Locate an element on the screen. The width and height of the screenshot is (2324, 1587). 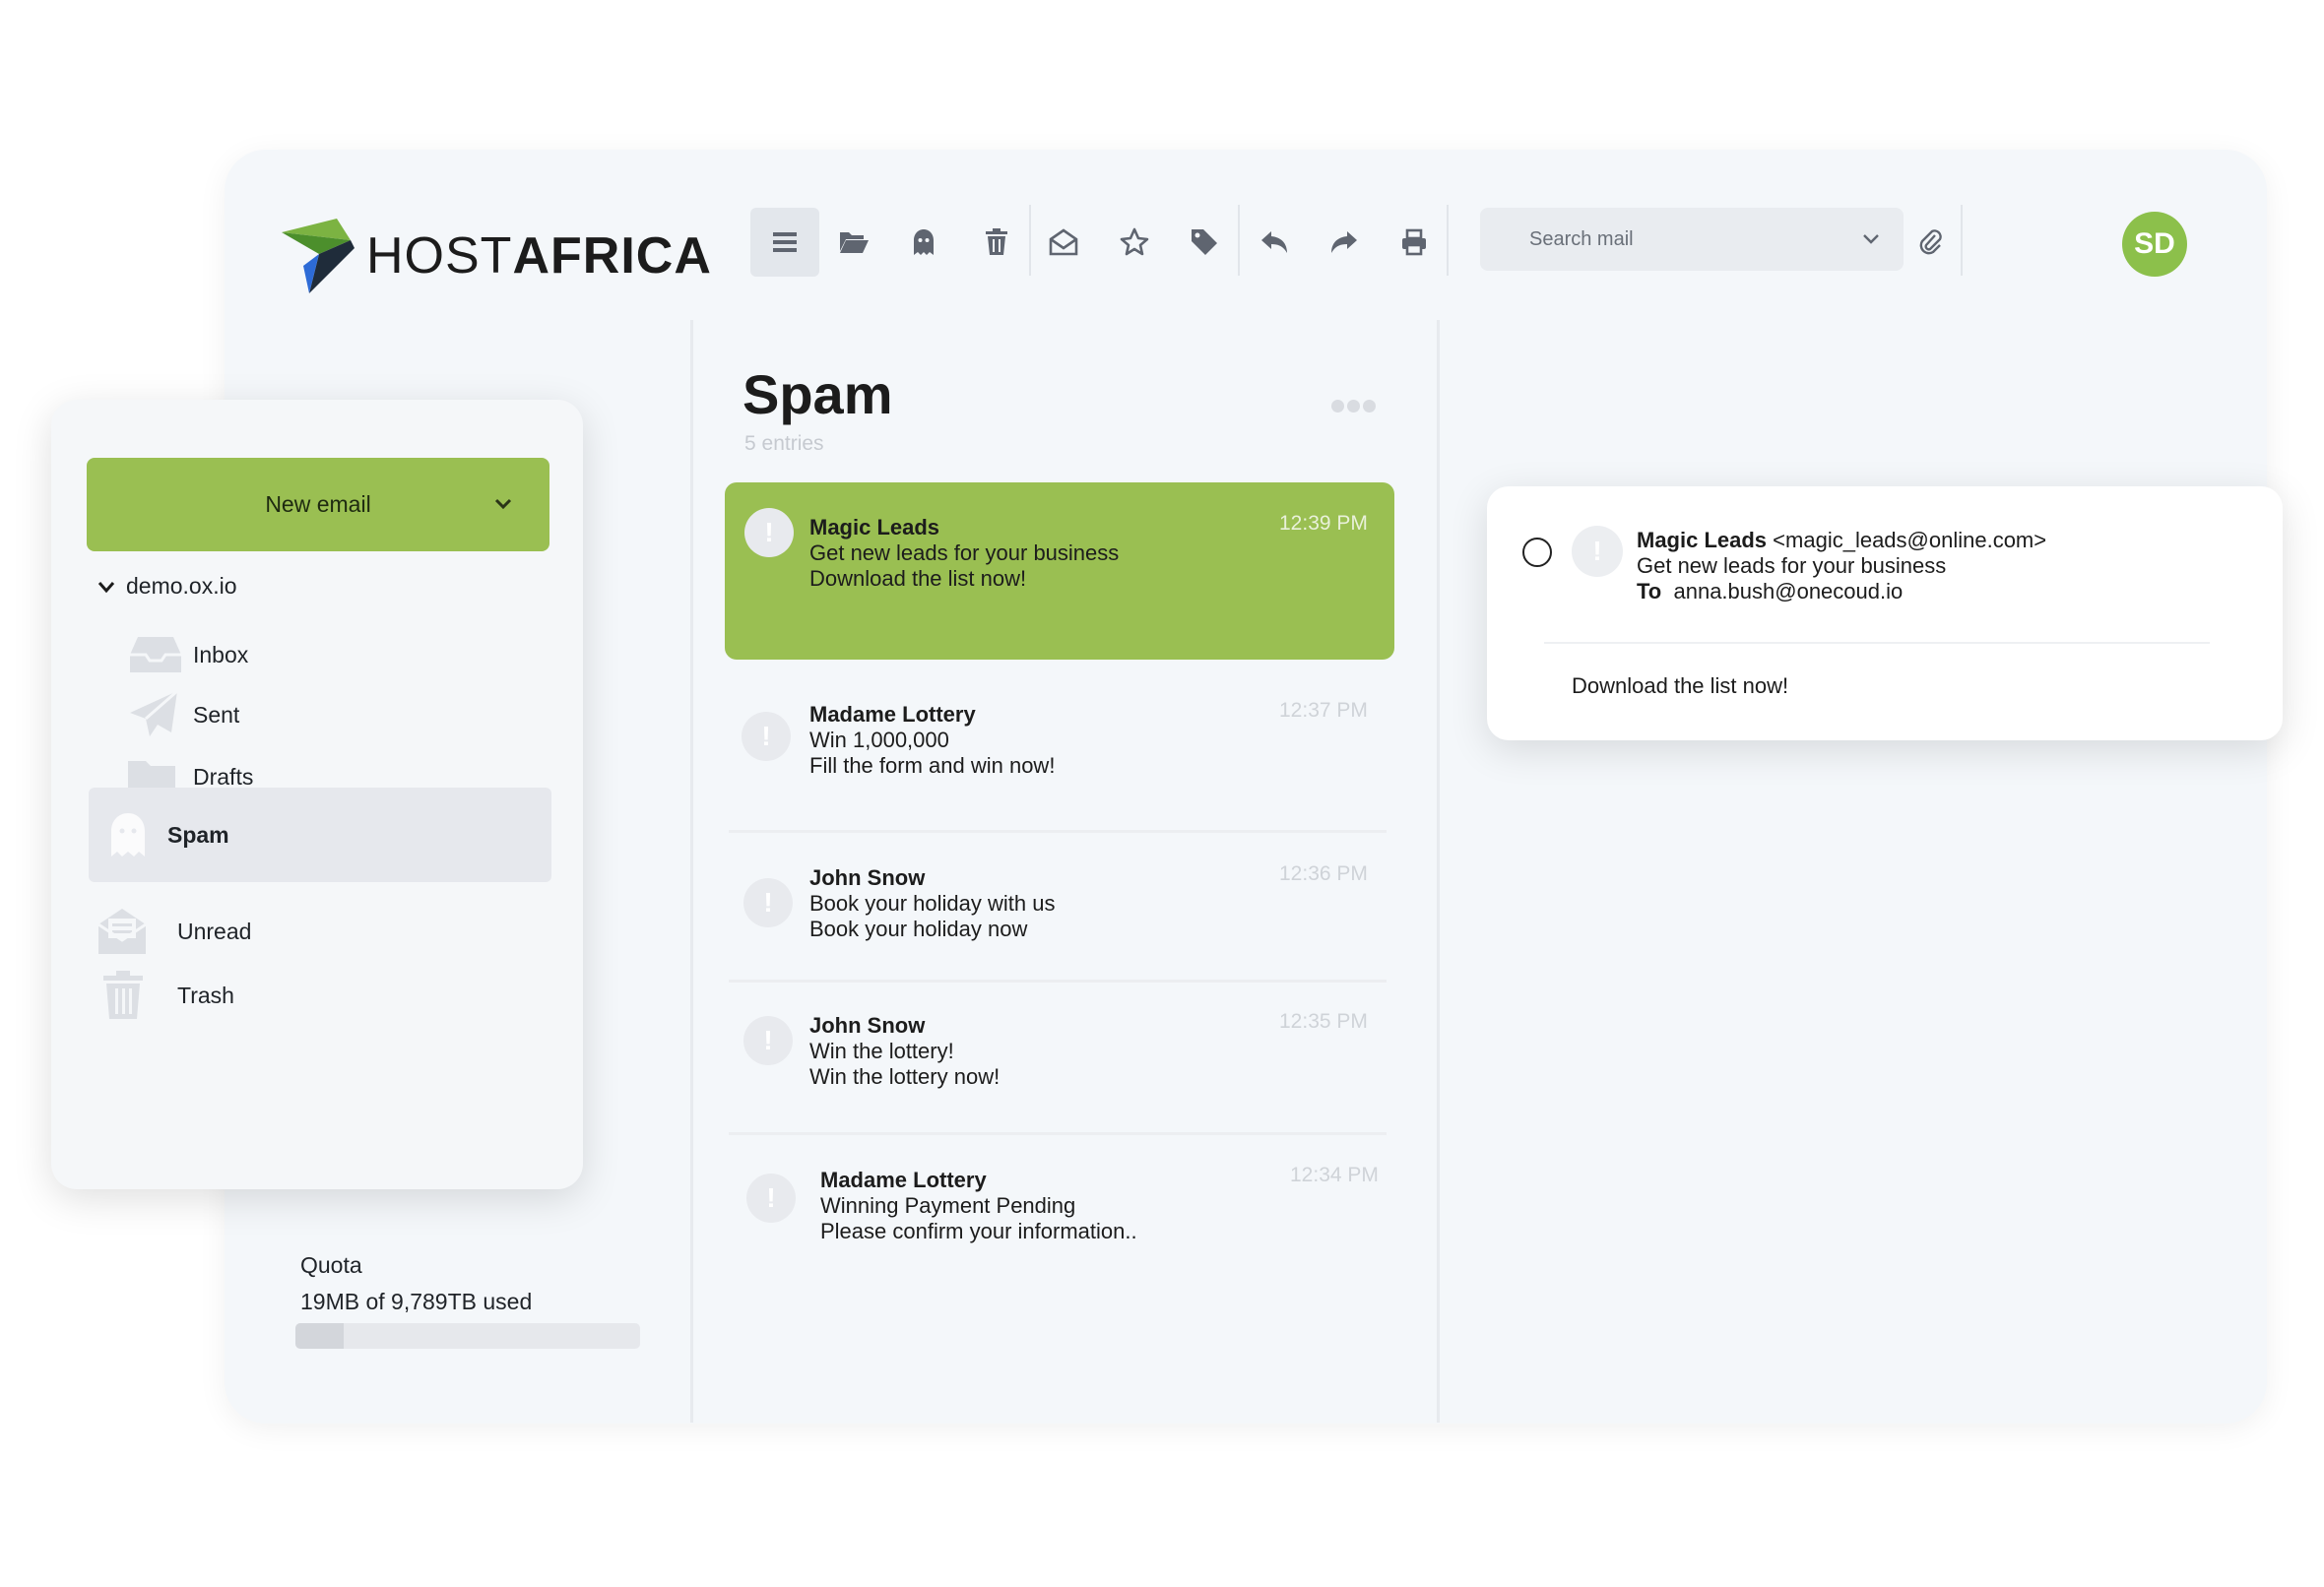
user-avatar: SD is located at coordinates (2155, 245).